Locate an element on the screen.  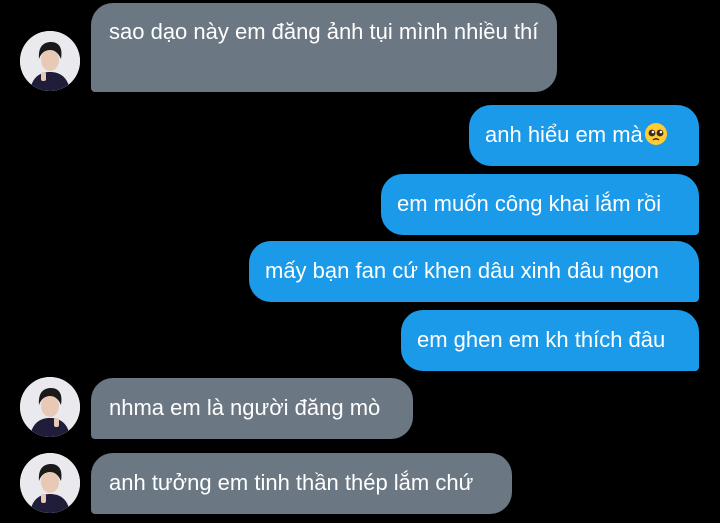
message-bubble-incoming: anh tưởng em tinh thần thép lắm chứ is located at coordinates (301, 483).